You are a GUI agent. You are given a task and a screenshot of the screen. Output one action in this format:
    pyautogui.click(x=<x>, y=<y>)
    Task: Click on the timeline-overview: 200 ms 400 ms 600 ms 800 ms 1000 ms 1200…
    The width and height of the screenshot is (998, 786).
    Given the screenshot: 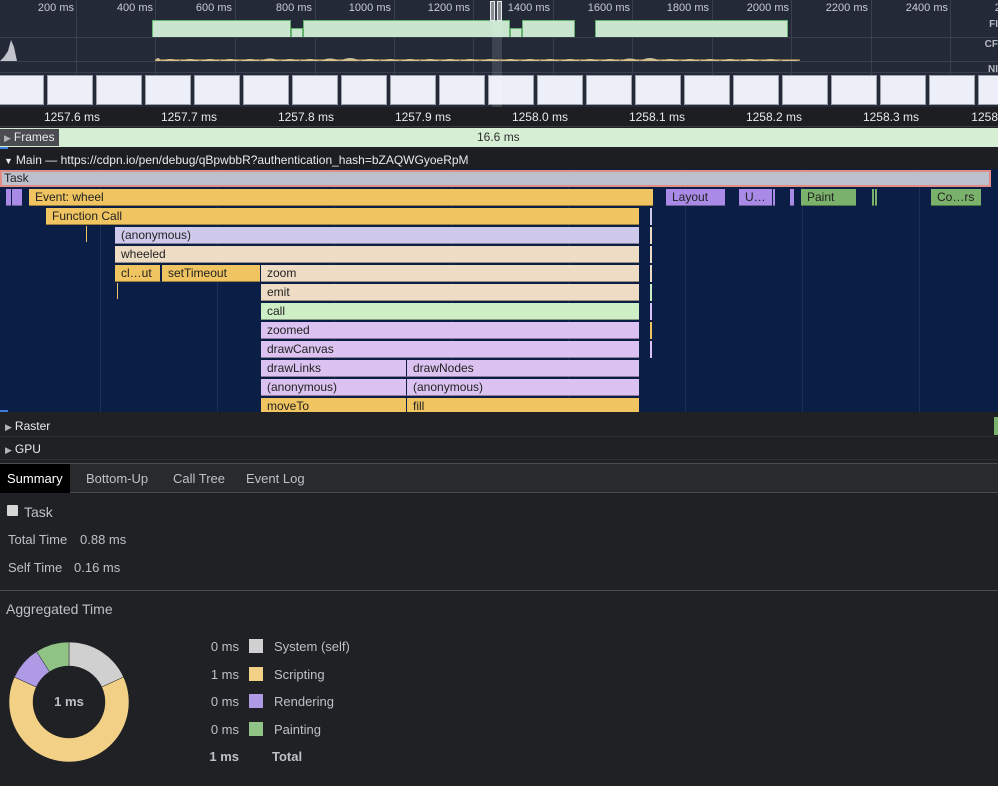 What is the action you would take?
    pyautogui.click(x=499, y=53)
    